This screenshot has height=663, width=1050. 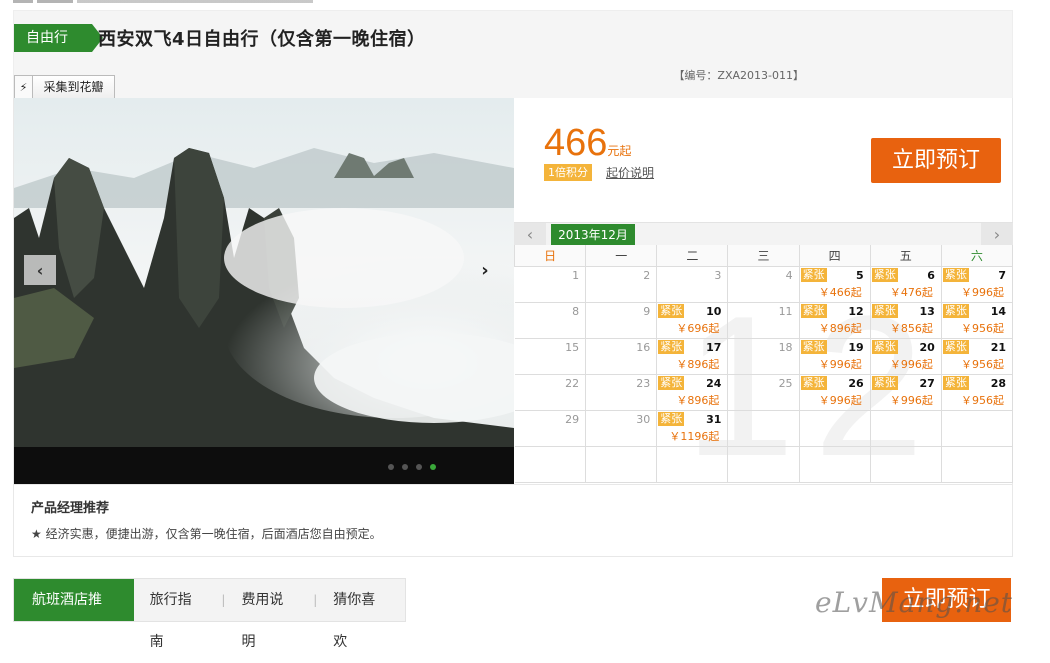 What do you see at coordinates (269, 614) in the screenshot?
I see `tab-cost: 费用说明` at bounding box center [269, 614].